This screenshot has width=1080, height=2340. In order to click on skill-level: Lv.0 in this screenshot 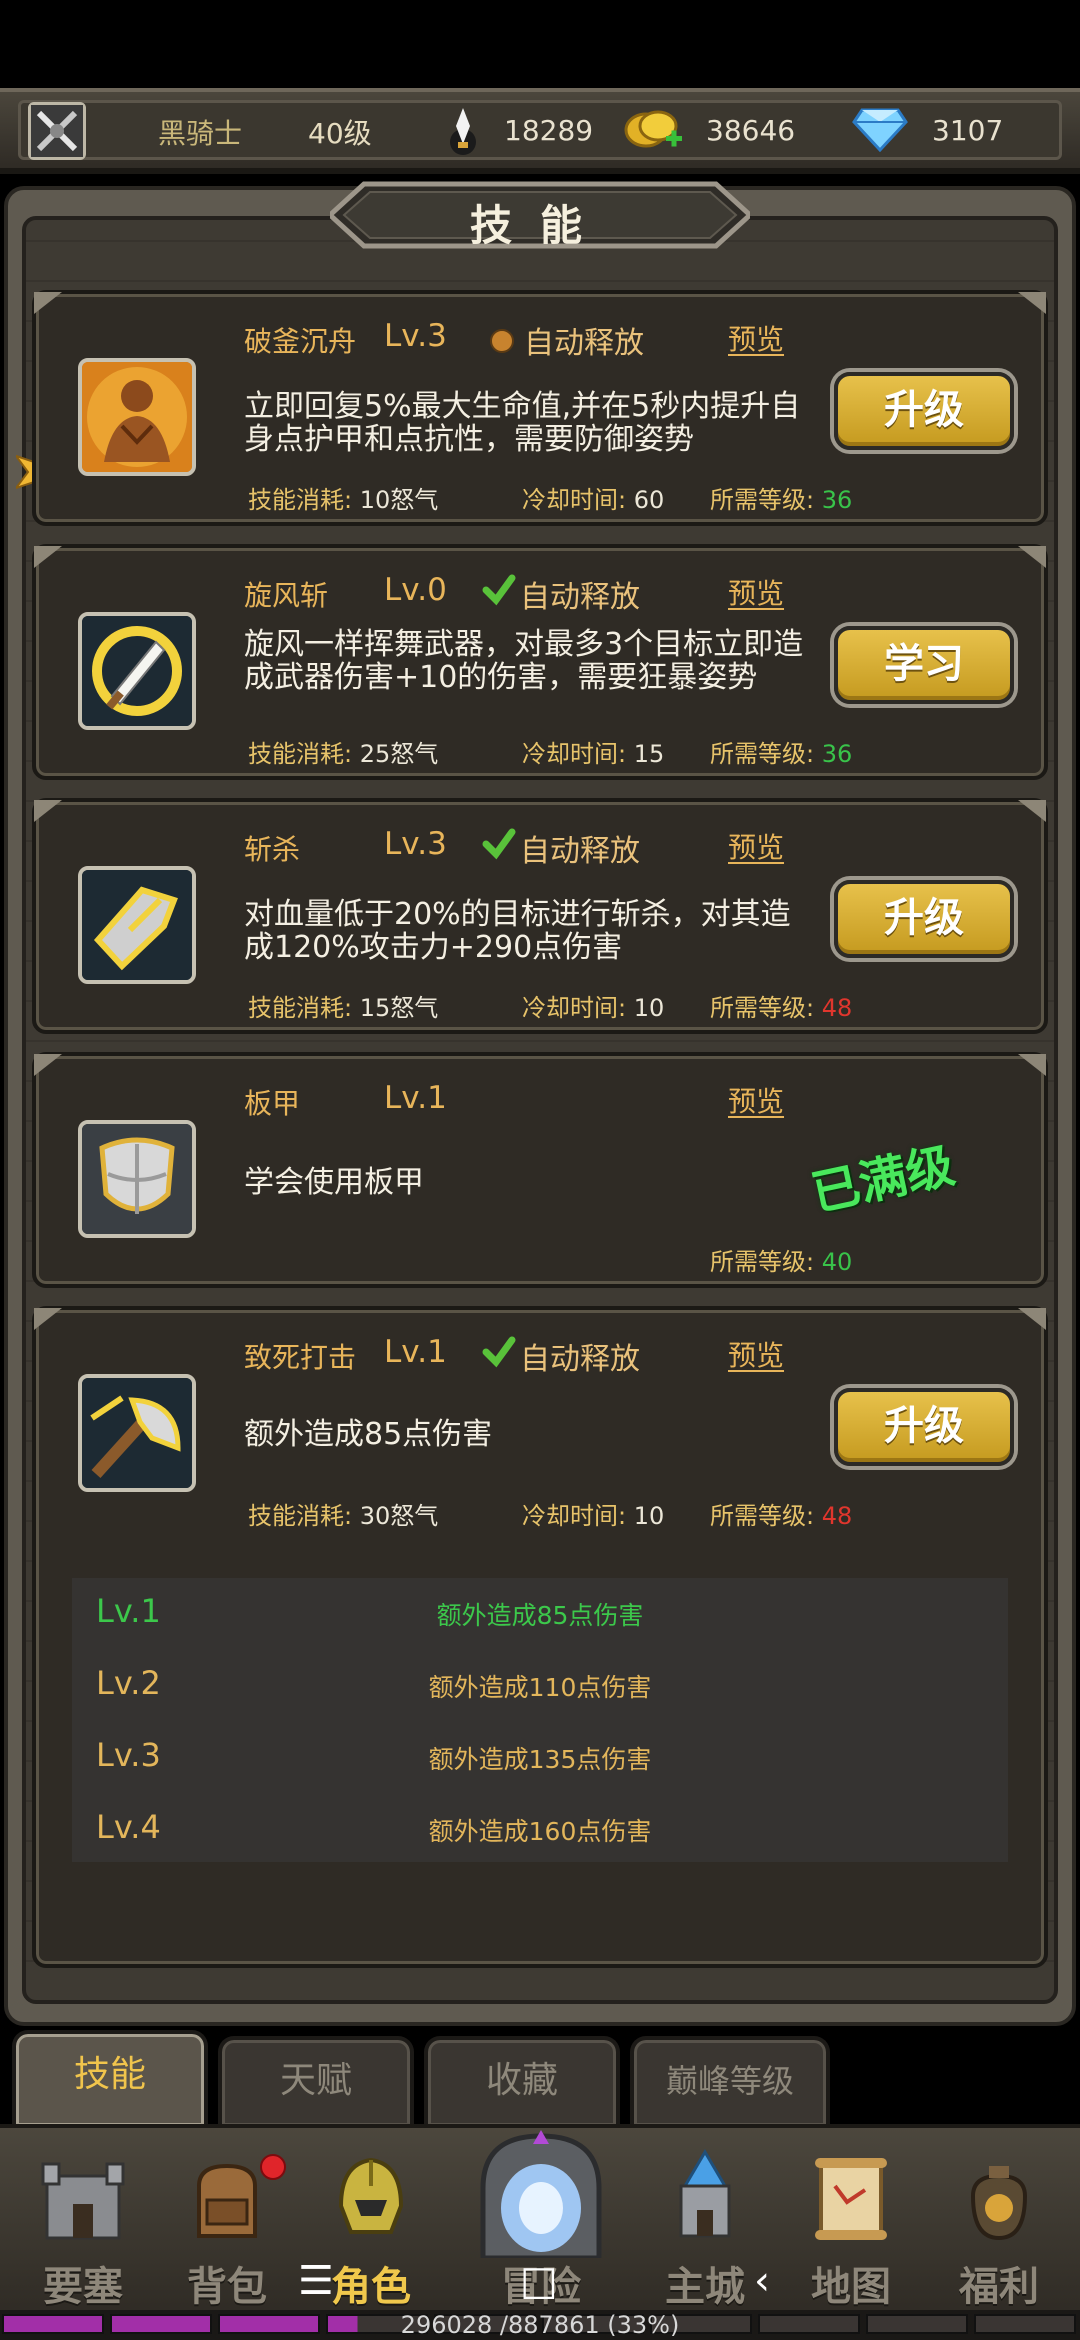, I will do `click(415, 590)`.